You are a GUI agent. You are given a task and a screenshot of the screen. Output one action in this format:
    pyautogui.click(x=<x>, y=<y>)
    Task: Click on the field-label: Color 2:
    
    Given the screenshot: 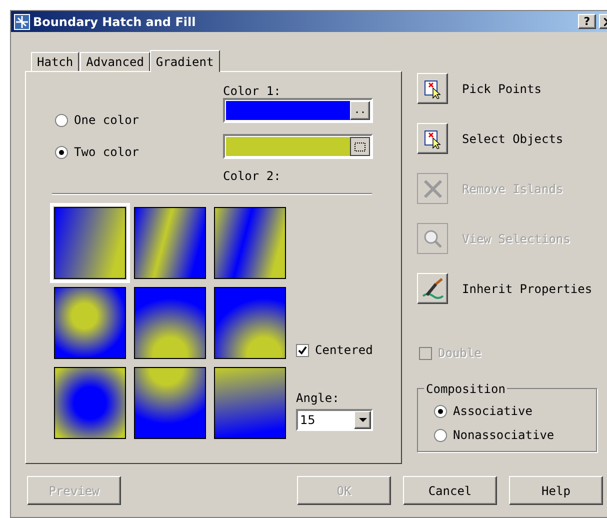 What is the action you would take?
    pyautogui.click(x=252, y=176)
    